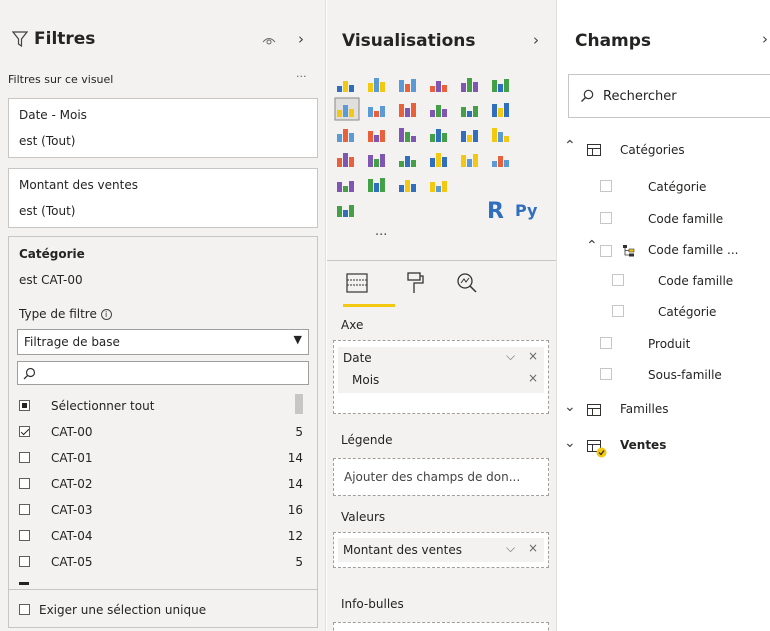 The height and width of the screenshot is (631, 770). Describe the element at coordinates (345, 86) in the screenshot. I see `stacked-bar-visual-icon` at that location.